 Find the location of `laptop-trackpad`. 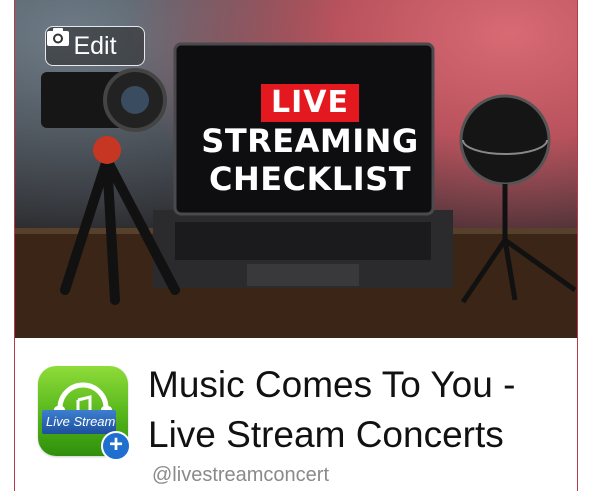

laptop-trackpad is located at coordinates (303, 275).